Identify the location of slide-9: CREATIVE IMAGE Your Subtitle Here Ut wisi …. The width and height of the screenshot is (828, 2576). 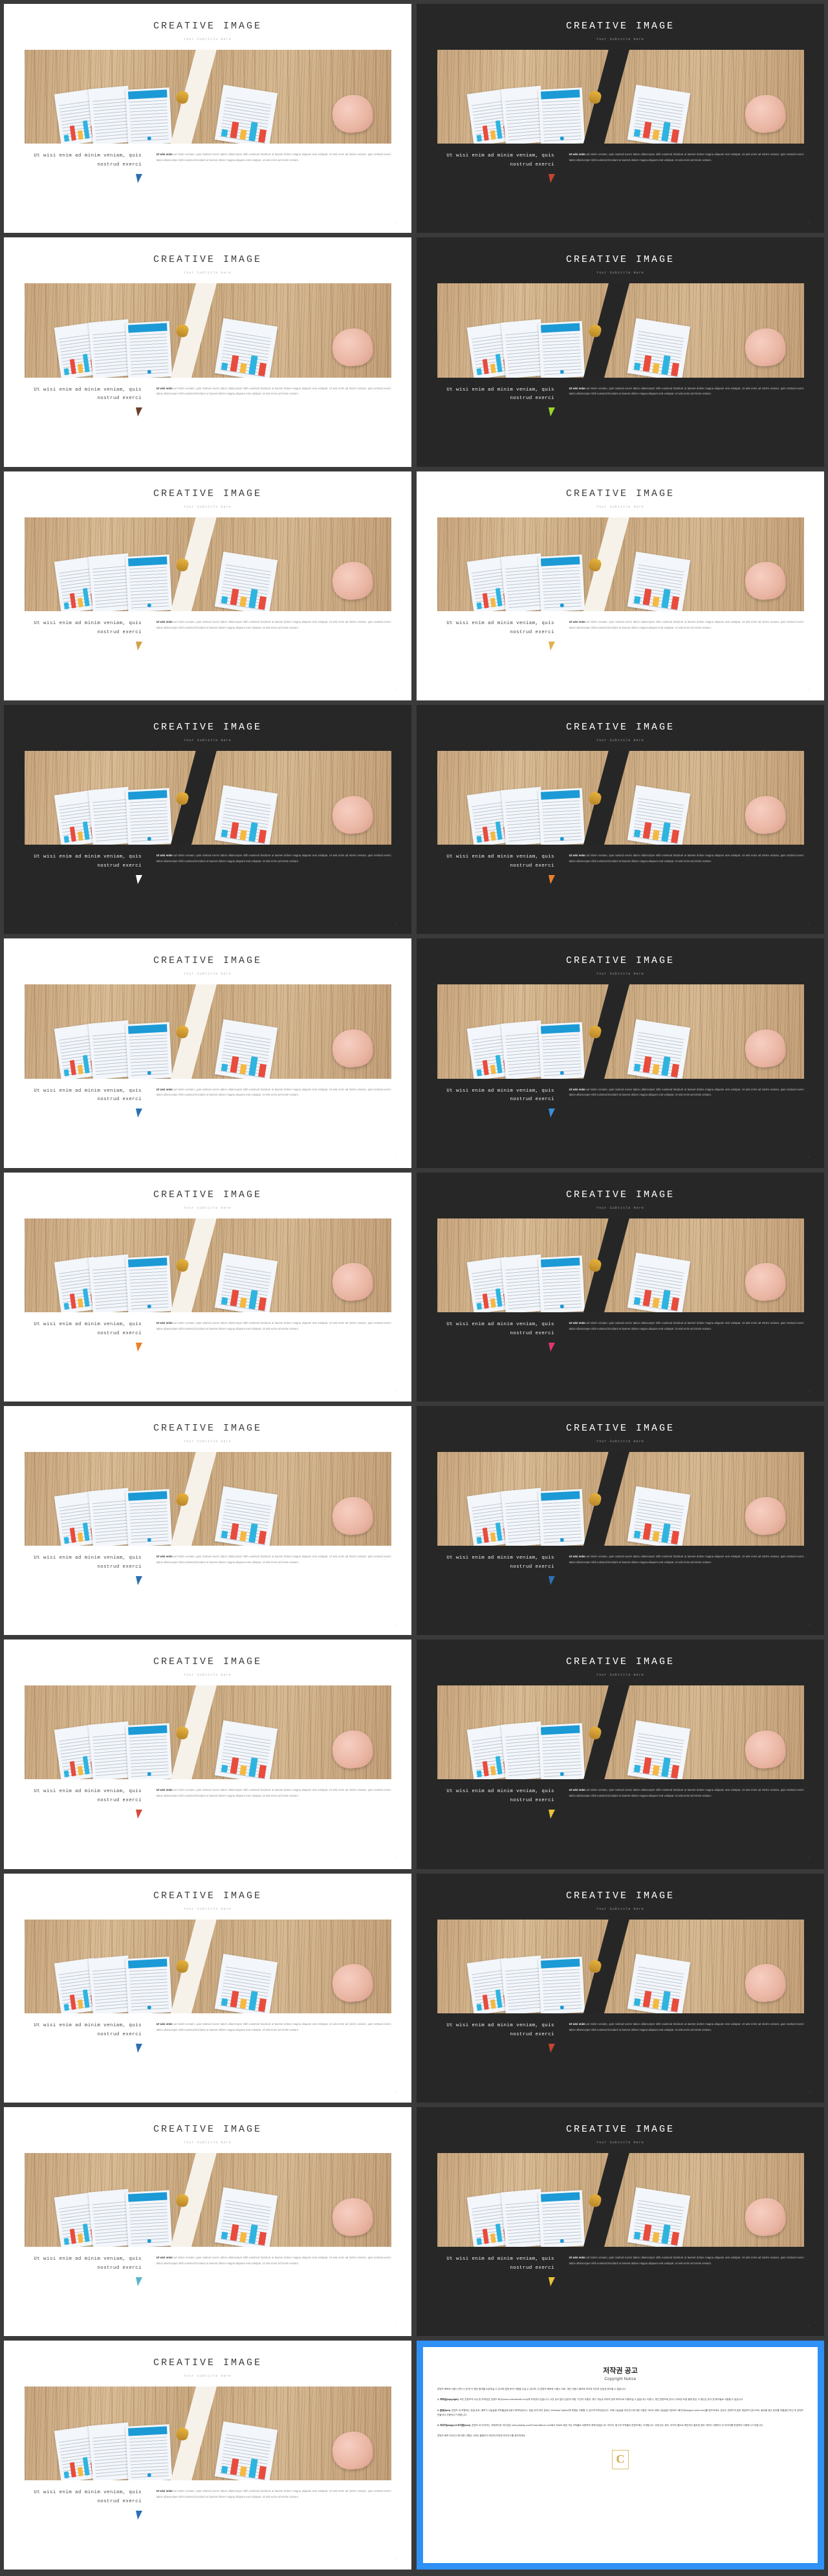
(207, 1053).